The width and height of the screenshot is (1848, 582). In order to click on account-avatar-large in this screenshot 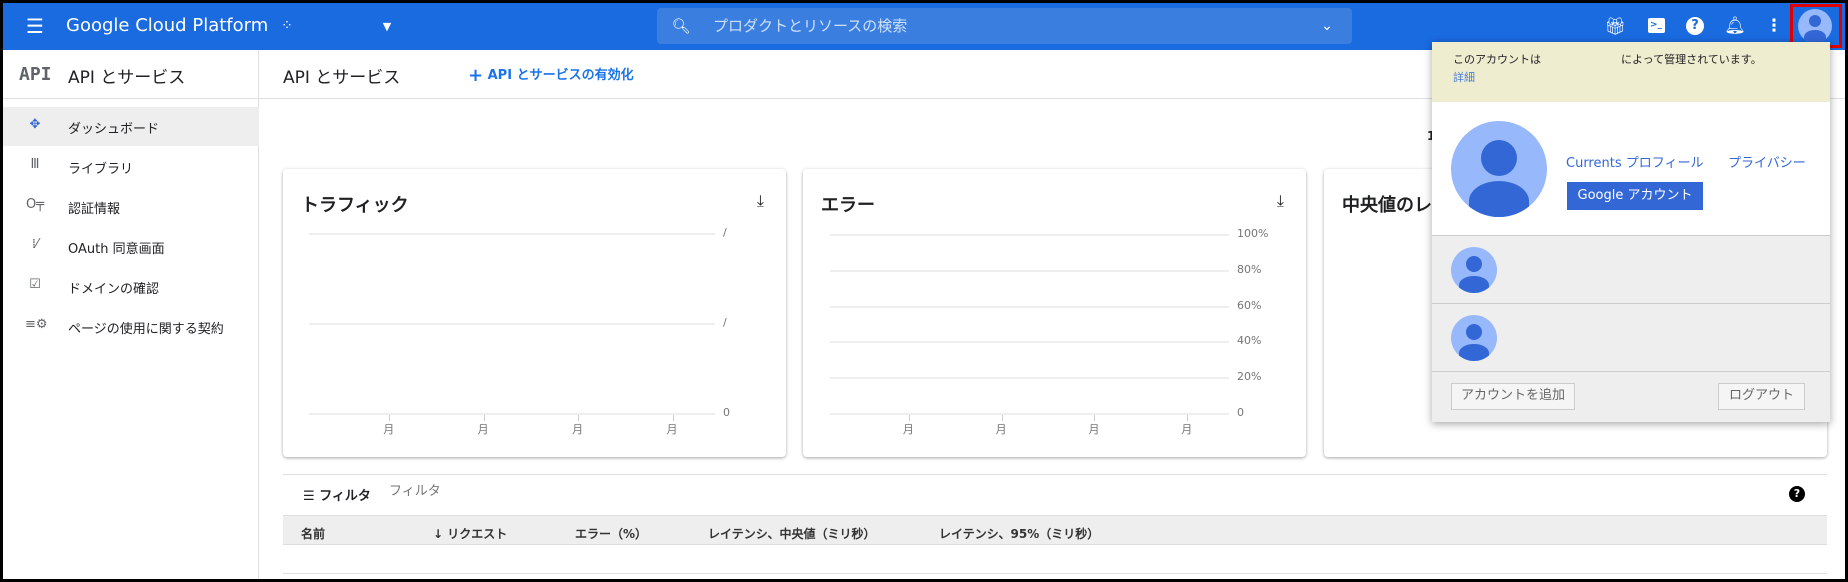, I will do `click(1499, 169)`.